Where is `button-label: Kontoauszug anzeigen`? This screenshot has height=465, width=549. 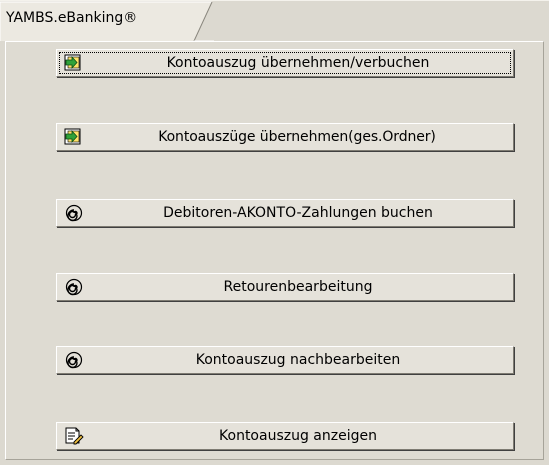 button-label: Kontoauszug anzeigen is located at coordinates (298, 436).